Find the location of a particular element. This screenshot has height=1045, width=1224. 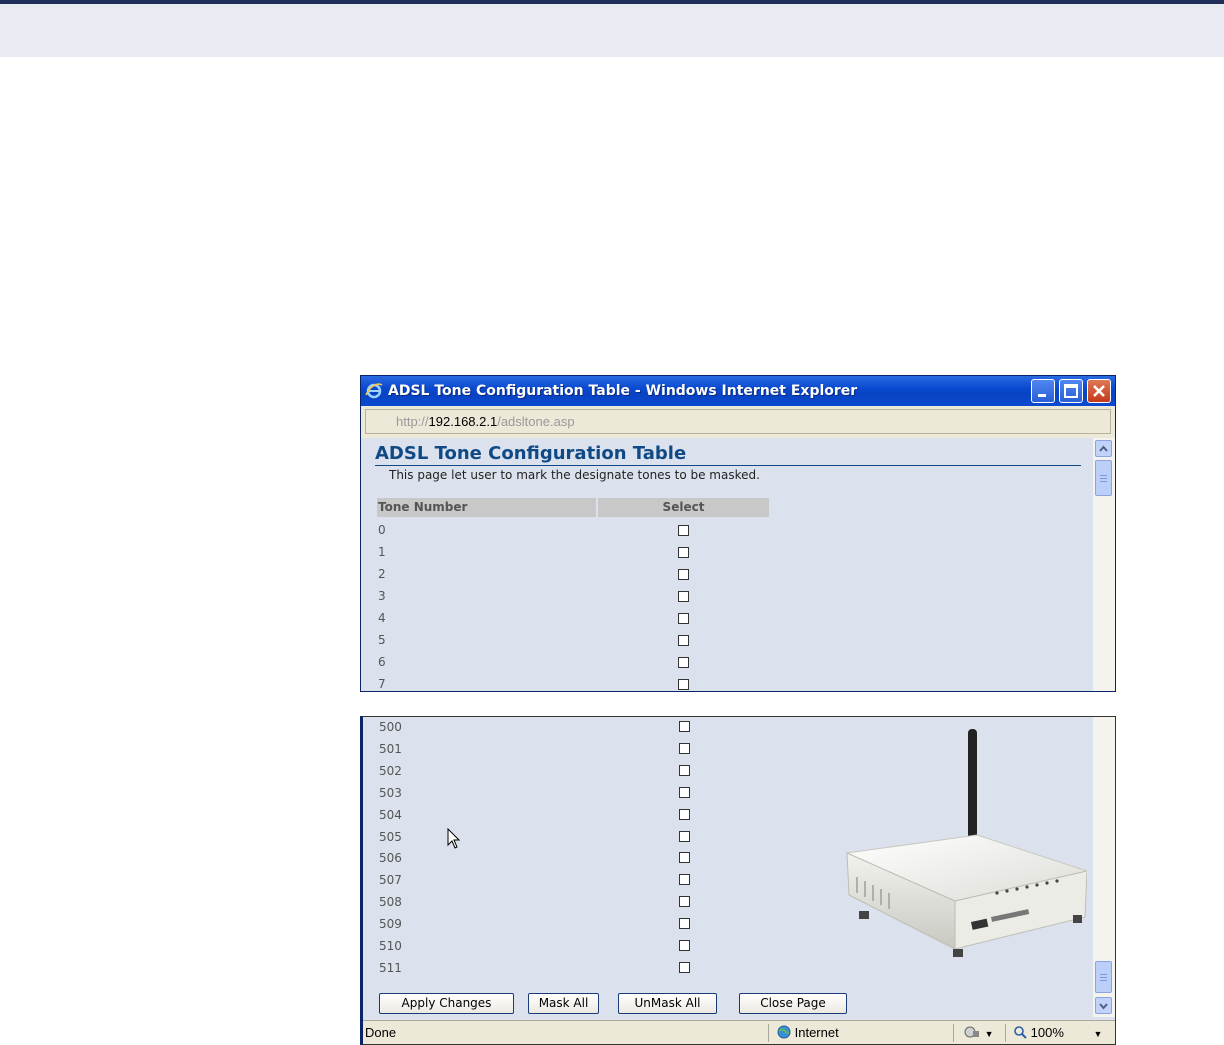

security-icon is located at coordinates (971, 1032).